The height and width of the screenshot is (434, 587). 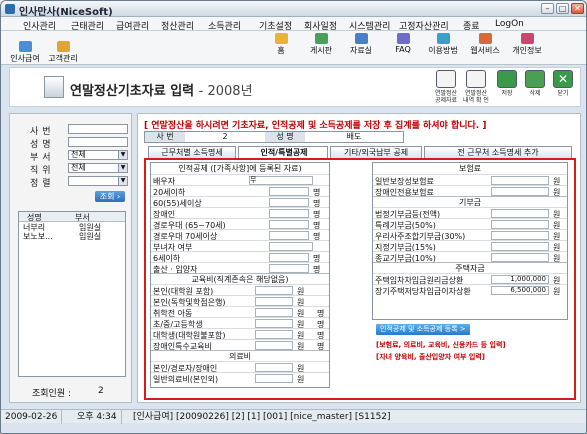 I want to click on delete-button: 삭제, so click(x=535, y=83).